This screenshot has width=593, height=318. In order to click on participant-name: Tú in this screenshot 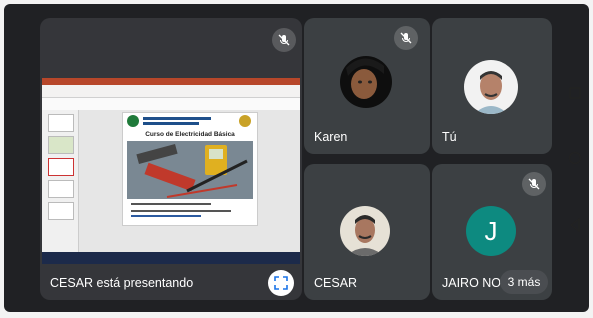, I will do `click(449, 137)`.